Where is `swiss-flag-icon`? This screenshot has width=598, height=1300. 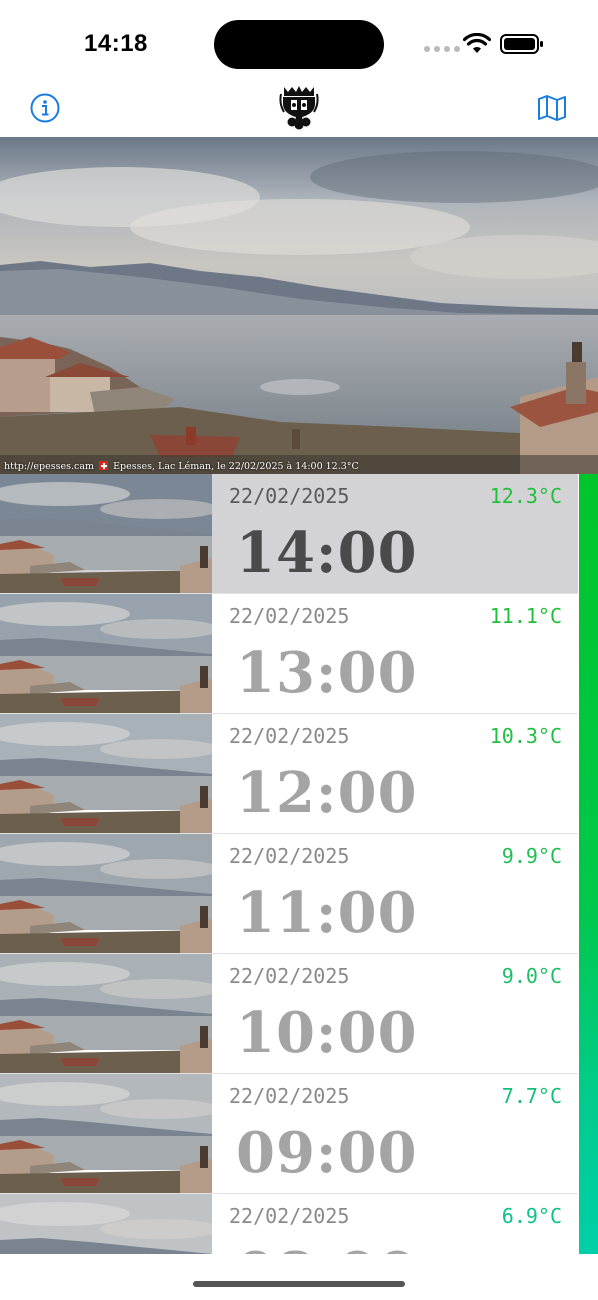 swiss-flag-icon is located at coordinates (104, 465).